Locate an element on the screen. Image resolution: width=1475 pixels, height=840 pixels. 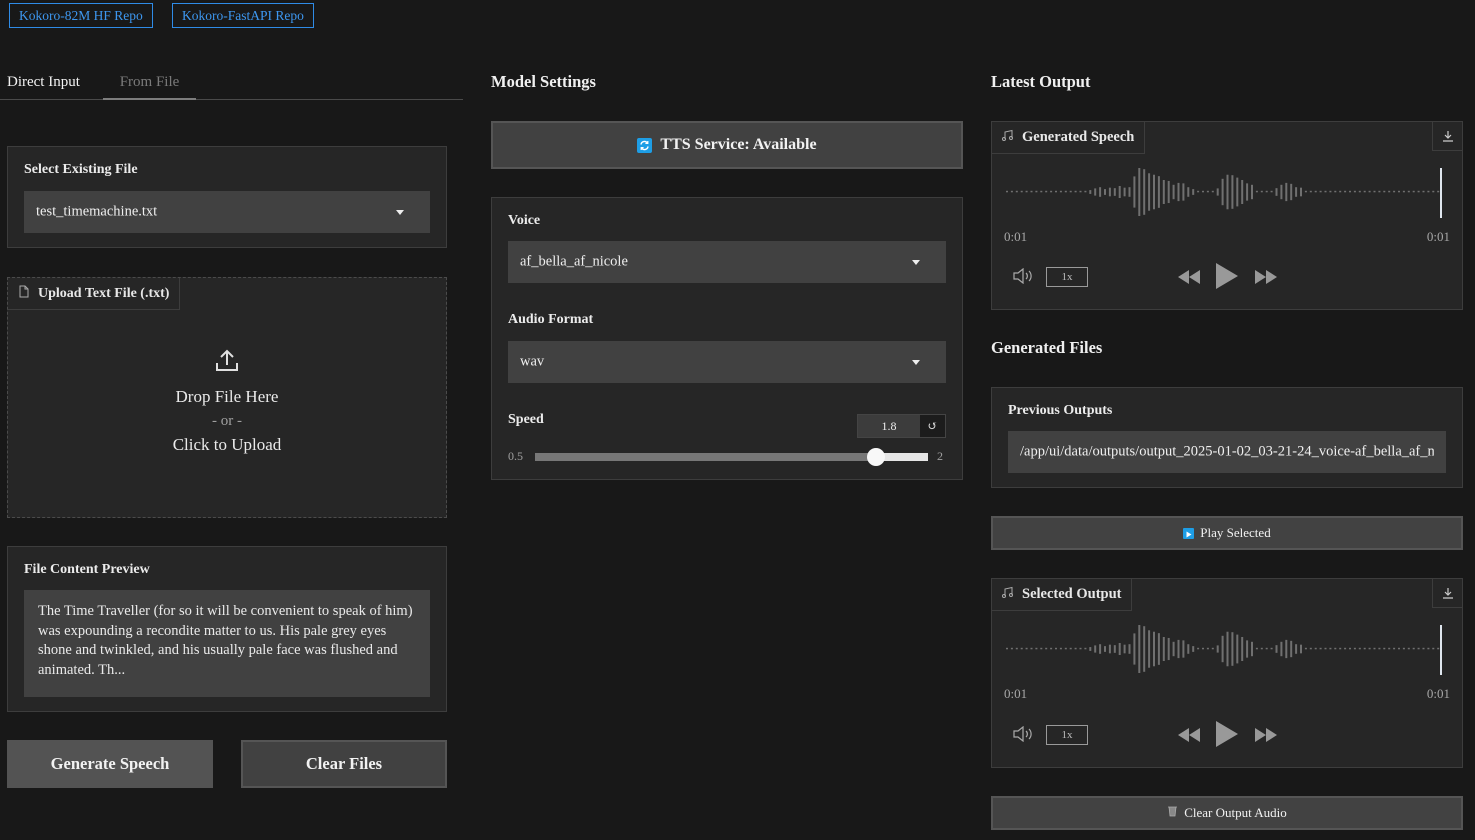
speed-slider-thumb is located at coordinates (875, 457).